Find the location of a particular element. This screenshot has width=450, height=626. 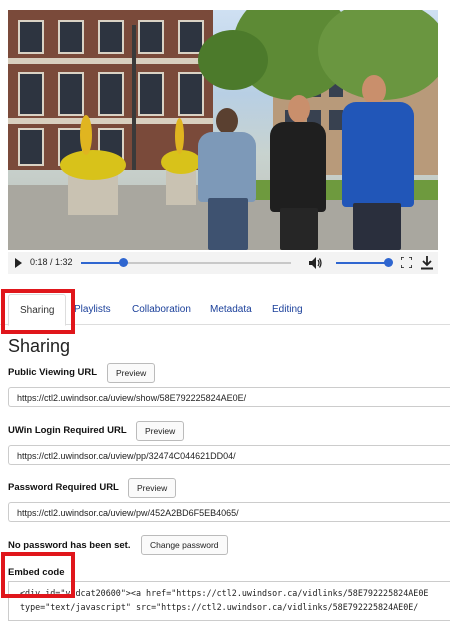

tab-playlists: Playlists is located at coordinates (92, 309).